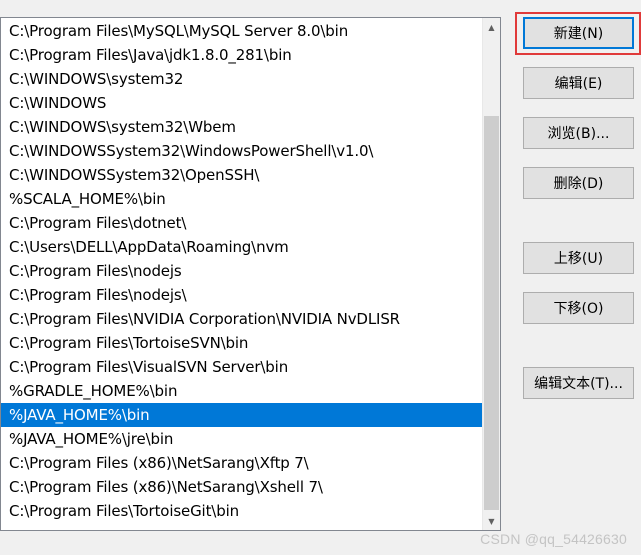 The width and height of the screenshot is (641, 555). What do you see at coordinates (242, 343) in the screenshot?
I see `list-item: C:\Program Files\TortoiseSVN\bin` at bounding box center [242, 343].